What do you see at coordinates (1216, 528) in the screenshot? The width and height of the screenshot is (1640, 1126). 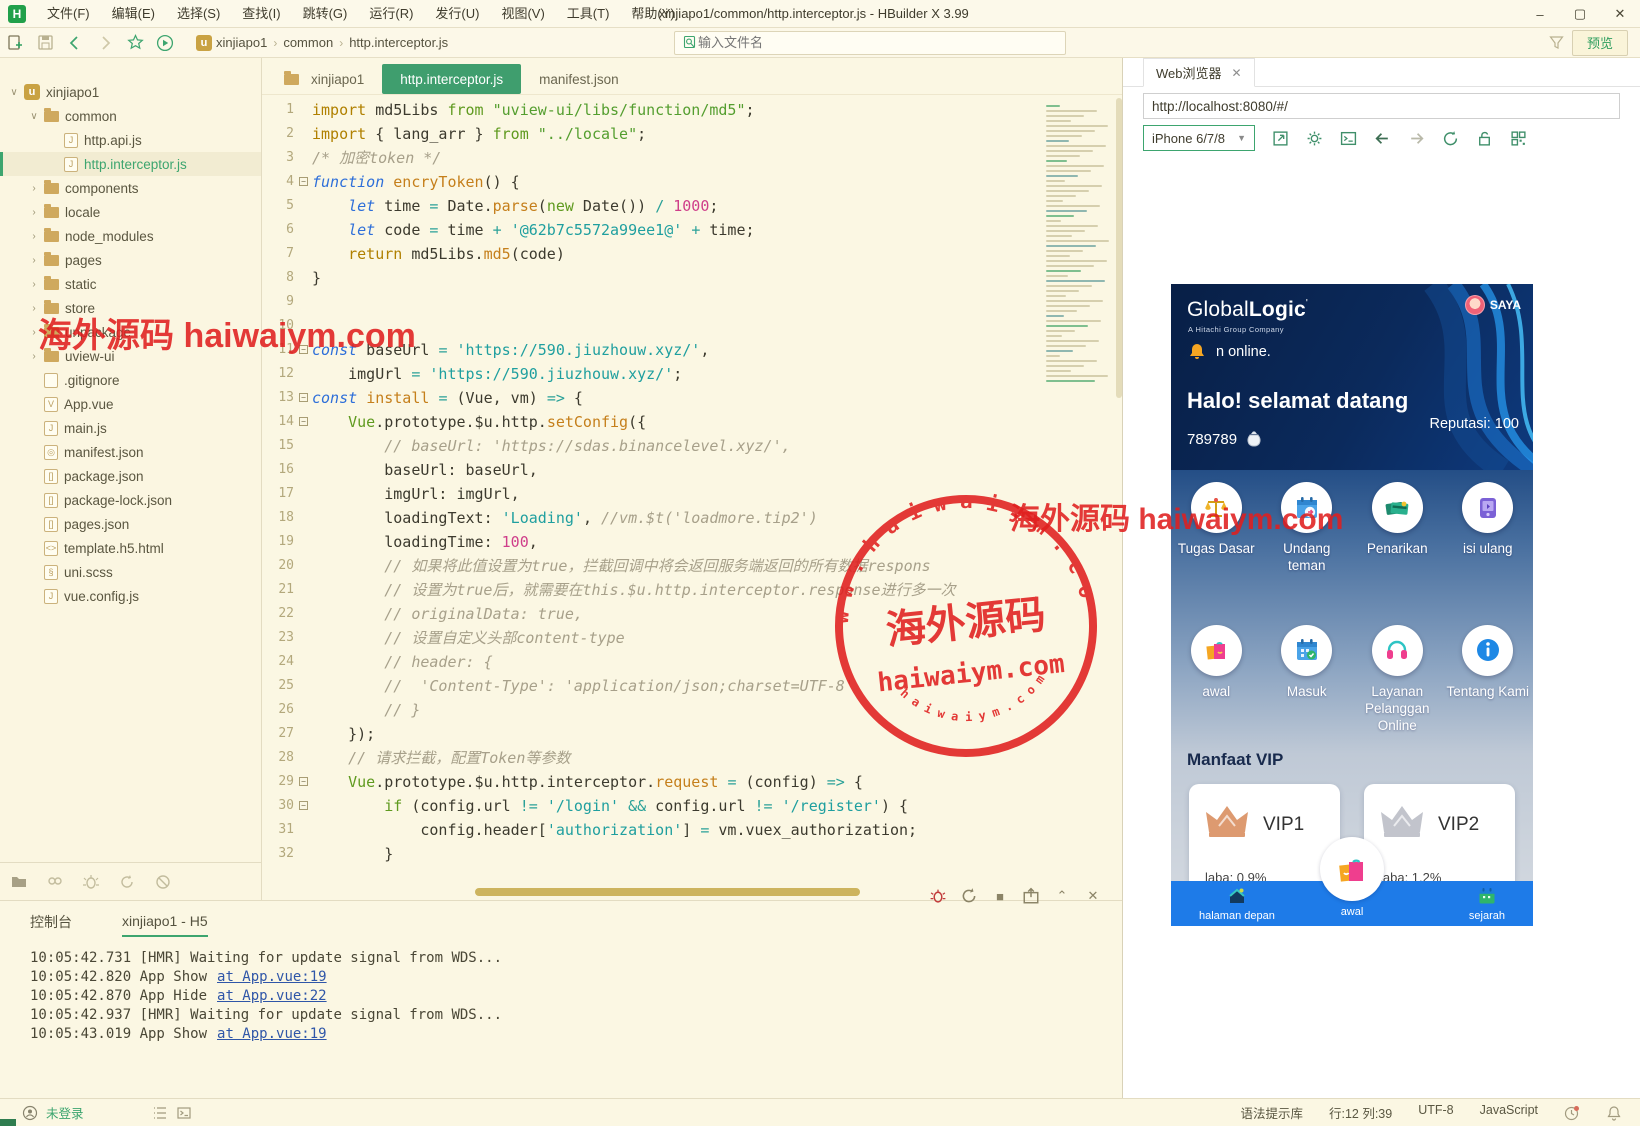 I see `quick-action-tugas-dasar: Tugas Dasar` at bounding box center [1216, 528].